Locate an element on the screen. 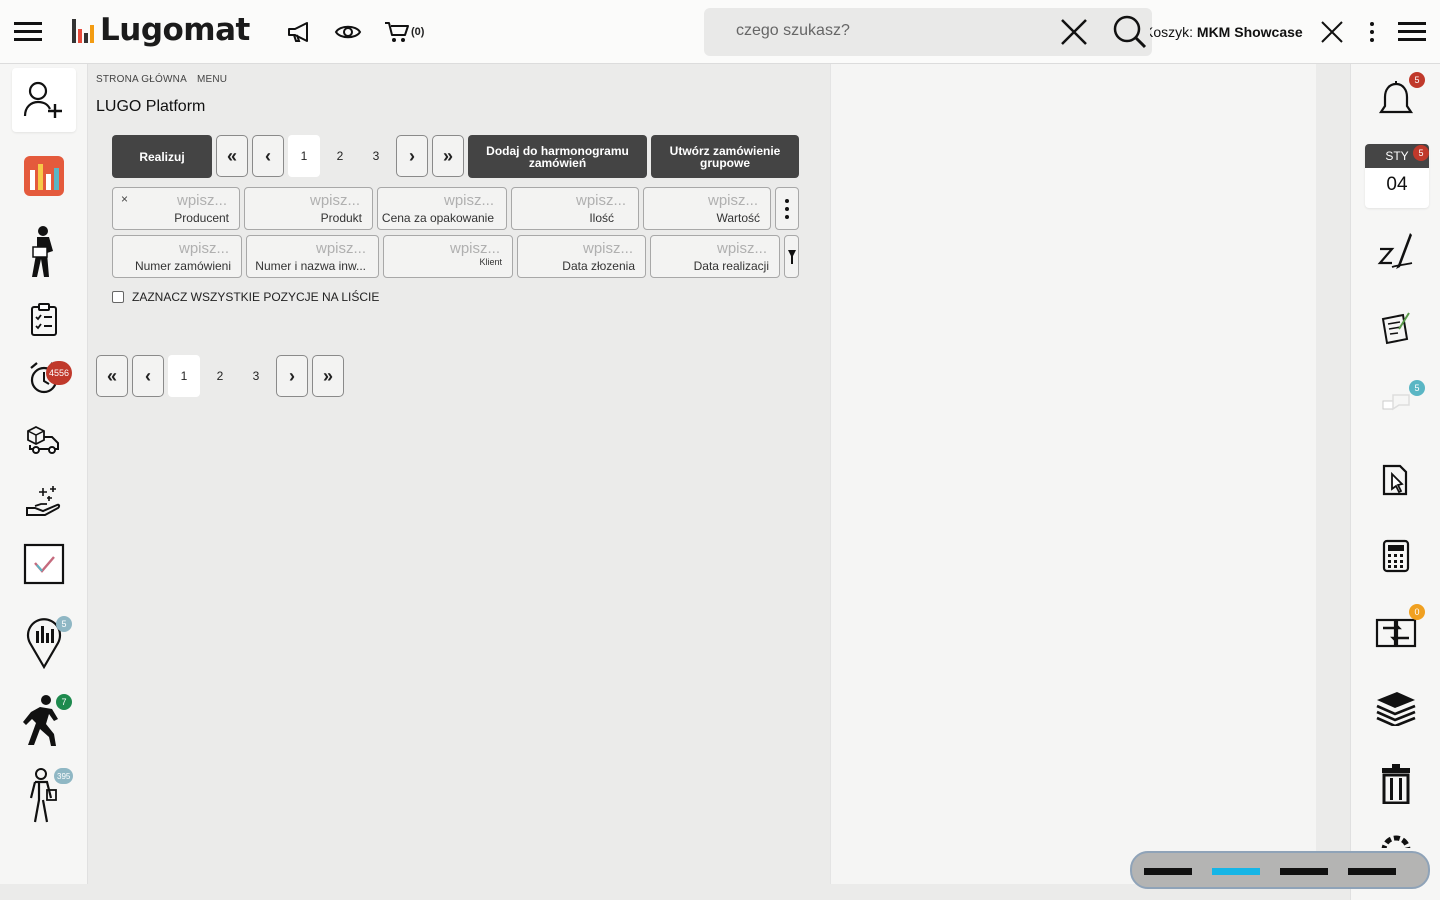  first-page-button-bottom: « is located at coordinates (112, 376).